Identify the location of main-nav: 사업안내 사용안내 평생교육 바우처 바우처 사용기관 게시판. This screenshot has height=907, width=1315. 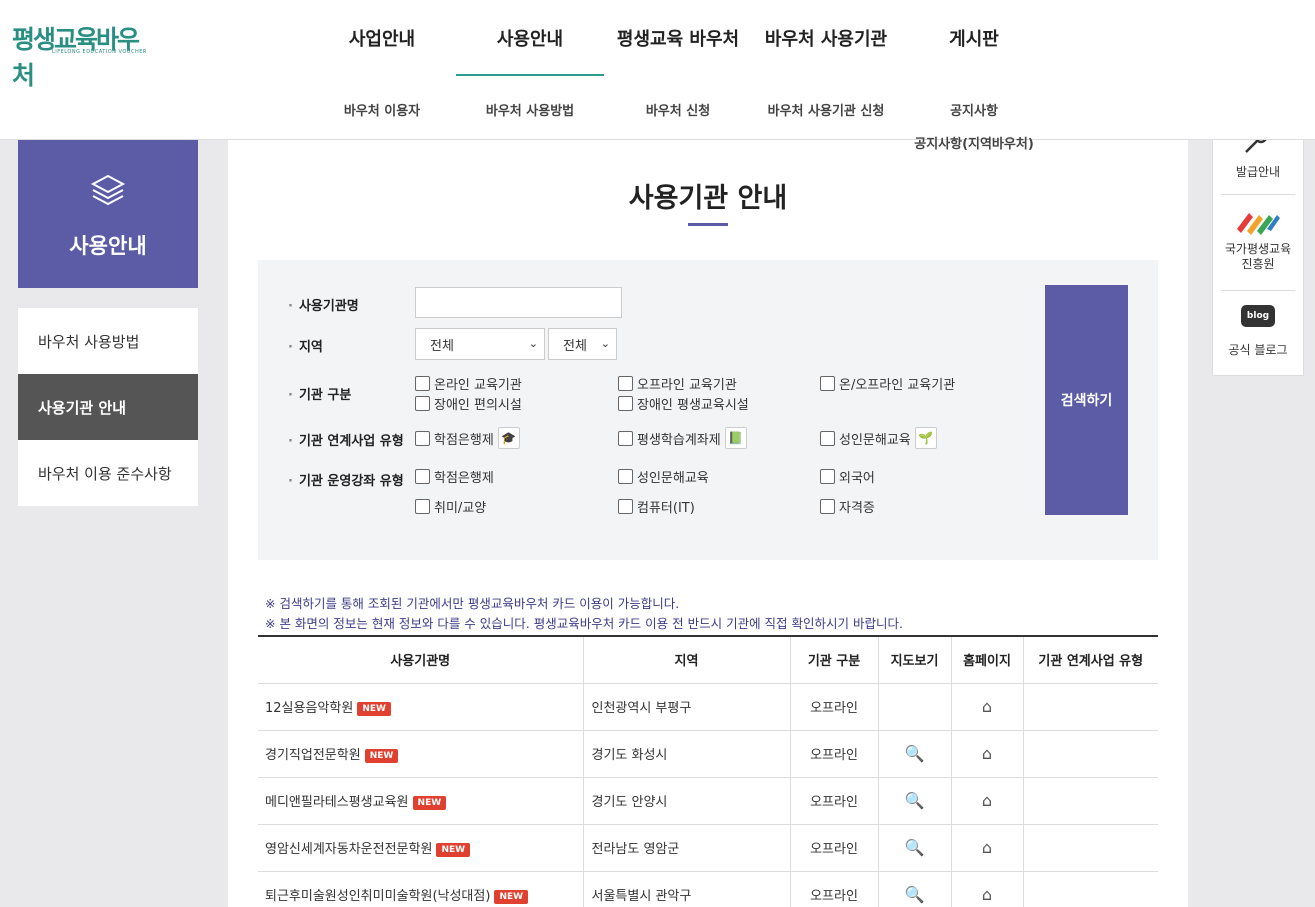
(678, 38).